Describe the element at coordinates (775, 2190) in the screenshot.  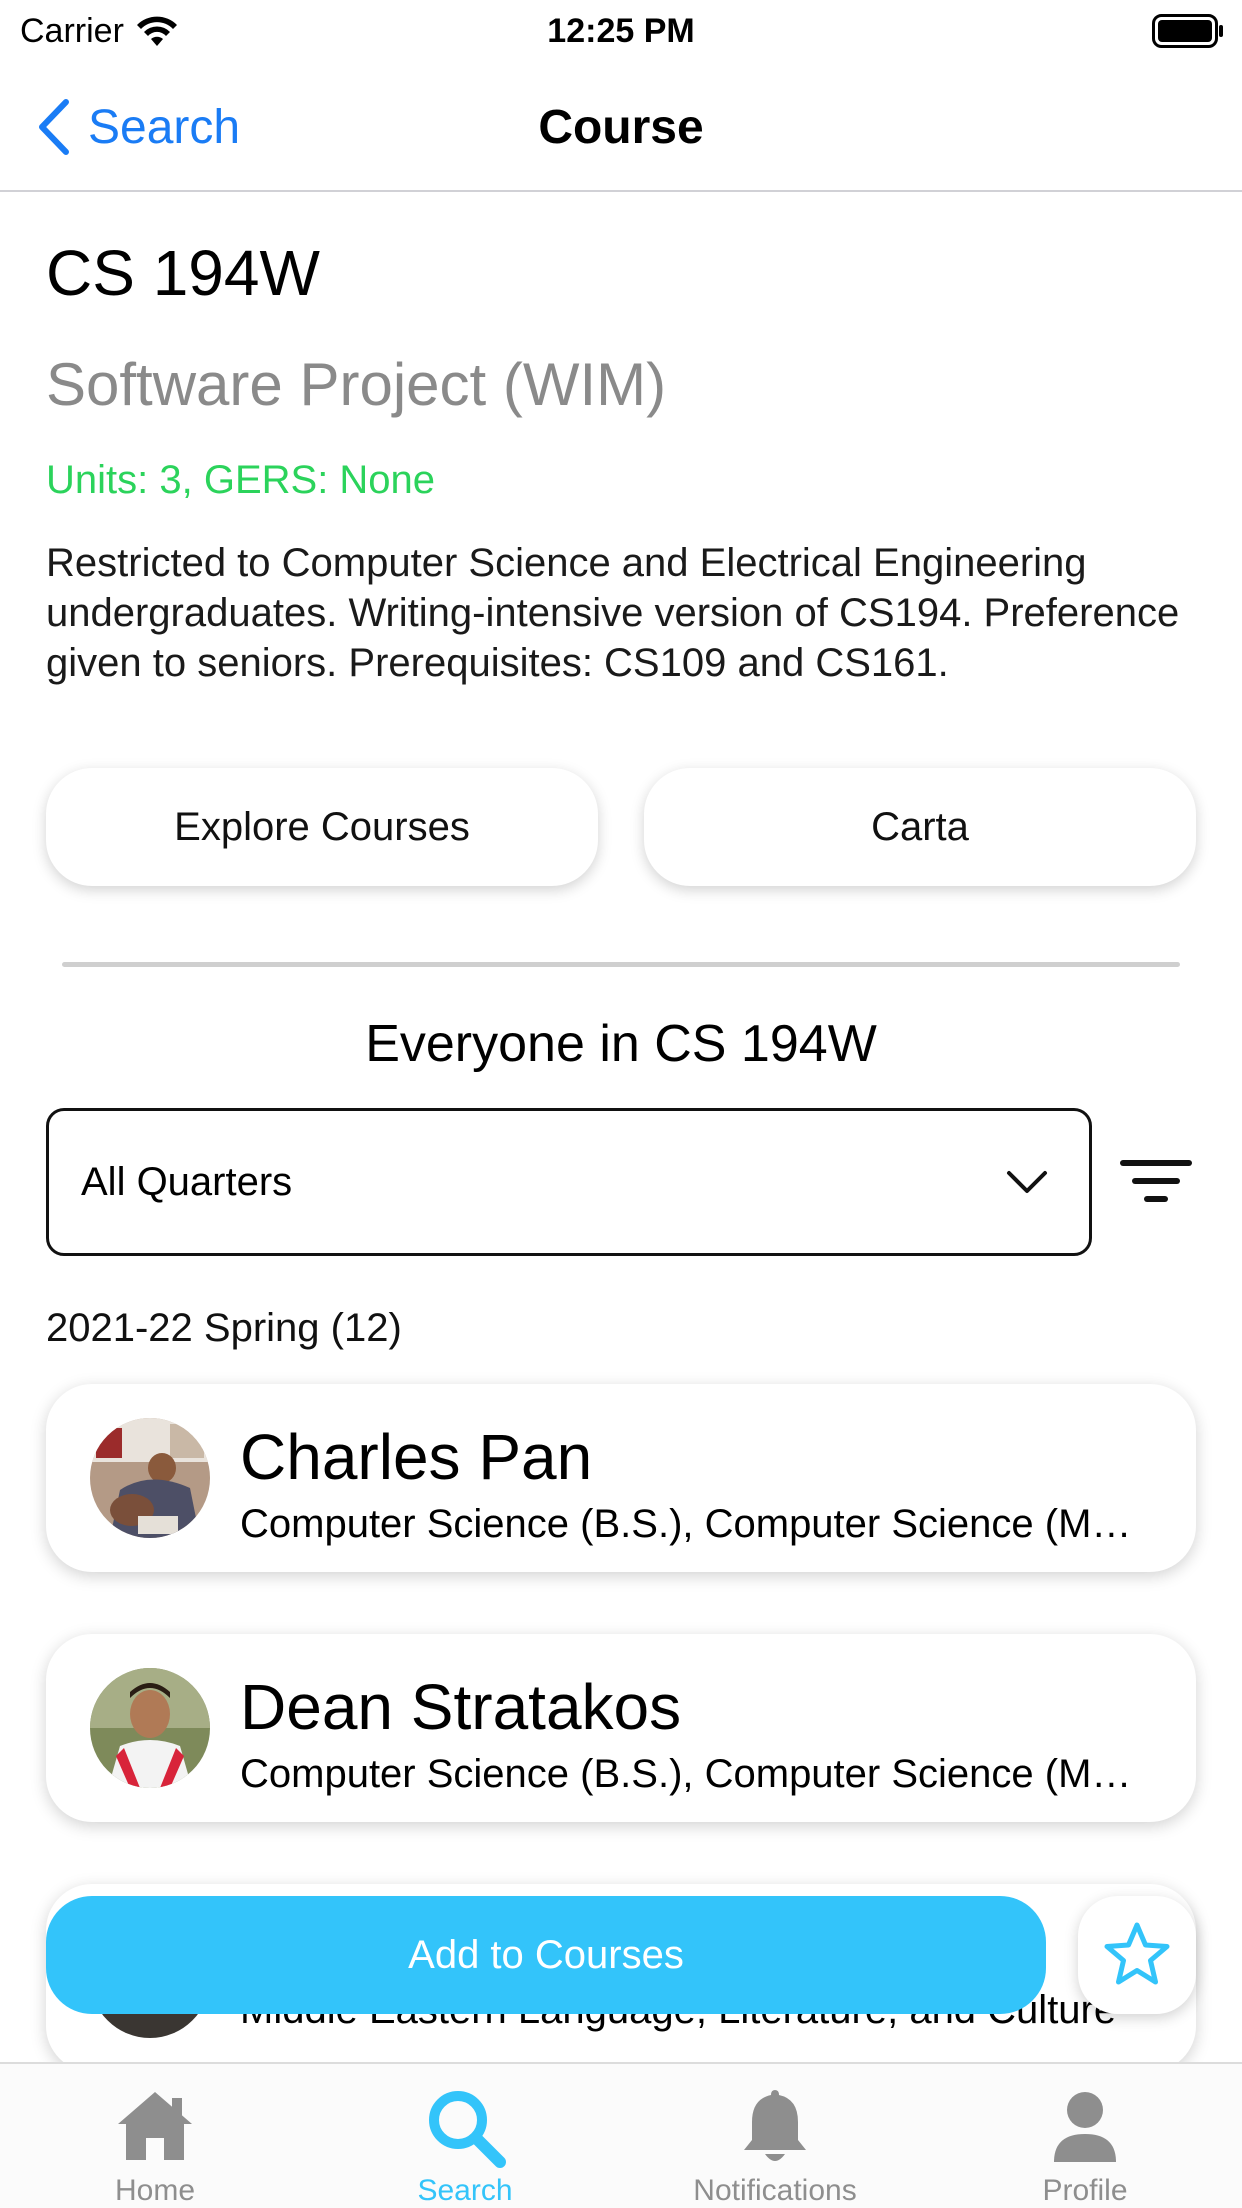
I see `tab-label: Notifications` at that location.